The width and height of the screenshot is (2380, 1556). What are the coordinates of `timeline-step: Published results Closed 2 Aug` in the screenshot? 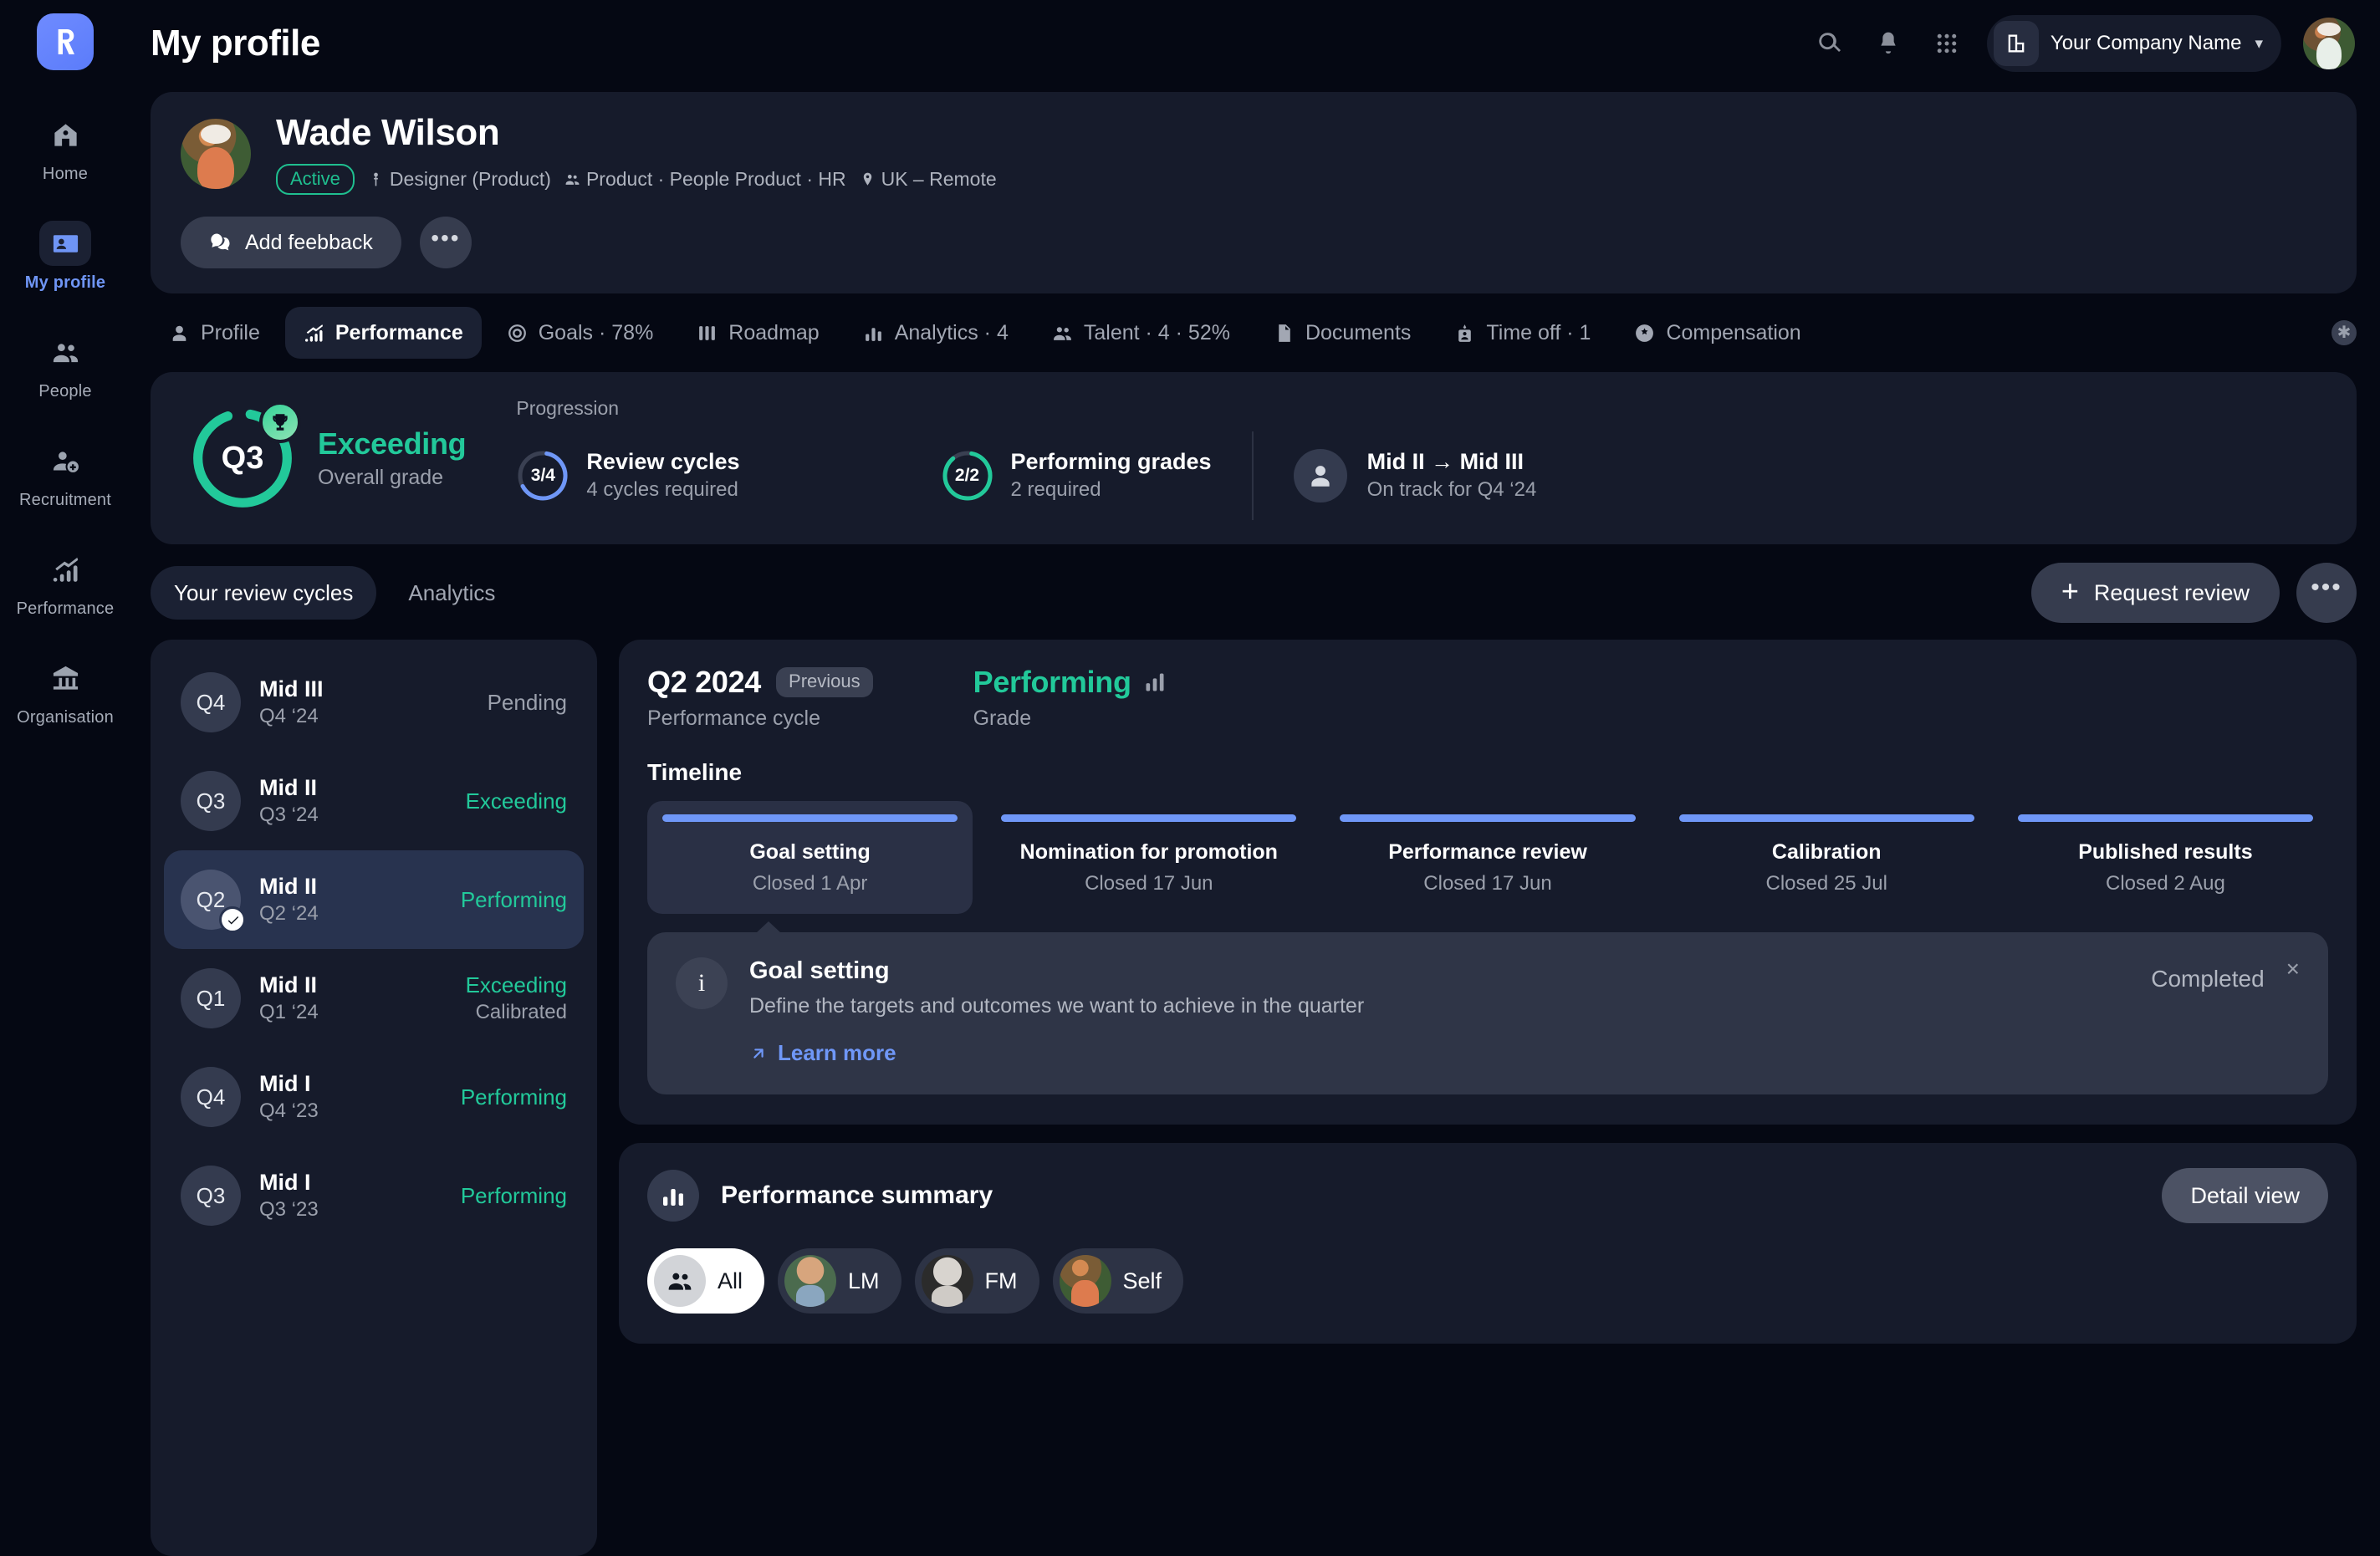 It's located at (2165, 857).